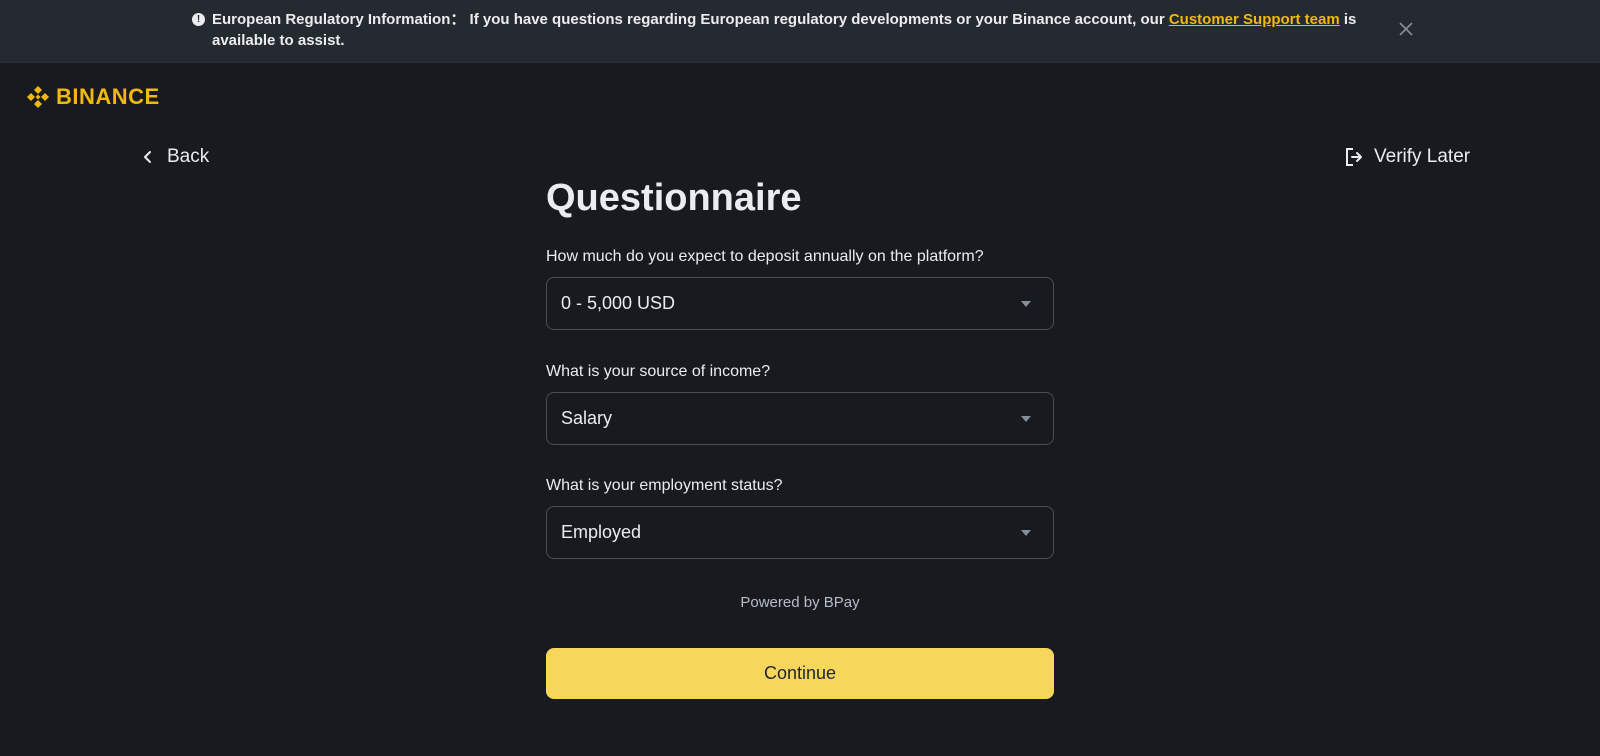  I want to click on back-label: Back, so click(188, 156).